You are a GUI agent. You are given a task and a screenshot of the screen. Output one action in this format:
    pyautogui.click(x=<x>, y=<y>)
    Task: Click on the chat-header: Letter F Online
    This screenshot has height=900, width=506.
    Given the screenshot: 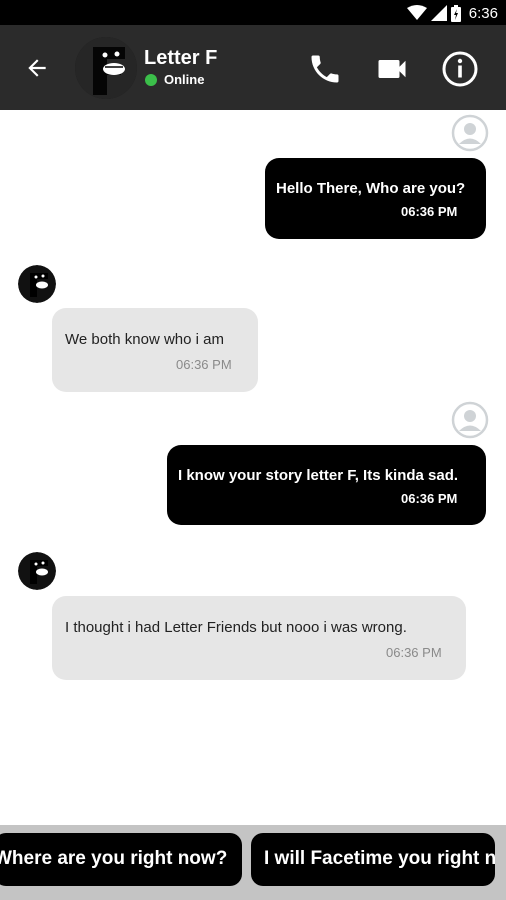 What is the action you would take?
    pyautogui.click(x=253, y=67)
    